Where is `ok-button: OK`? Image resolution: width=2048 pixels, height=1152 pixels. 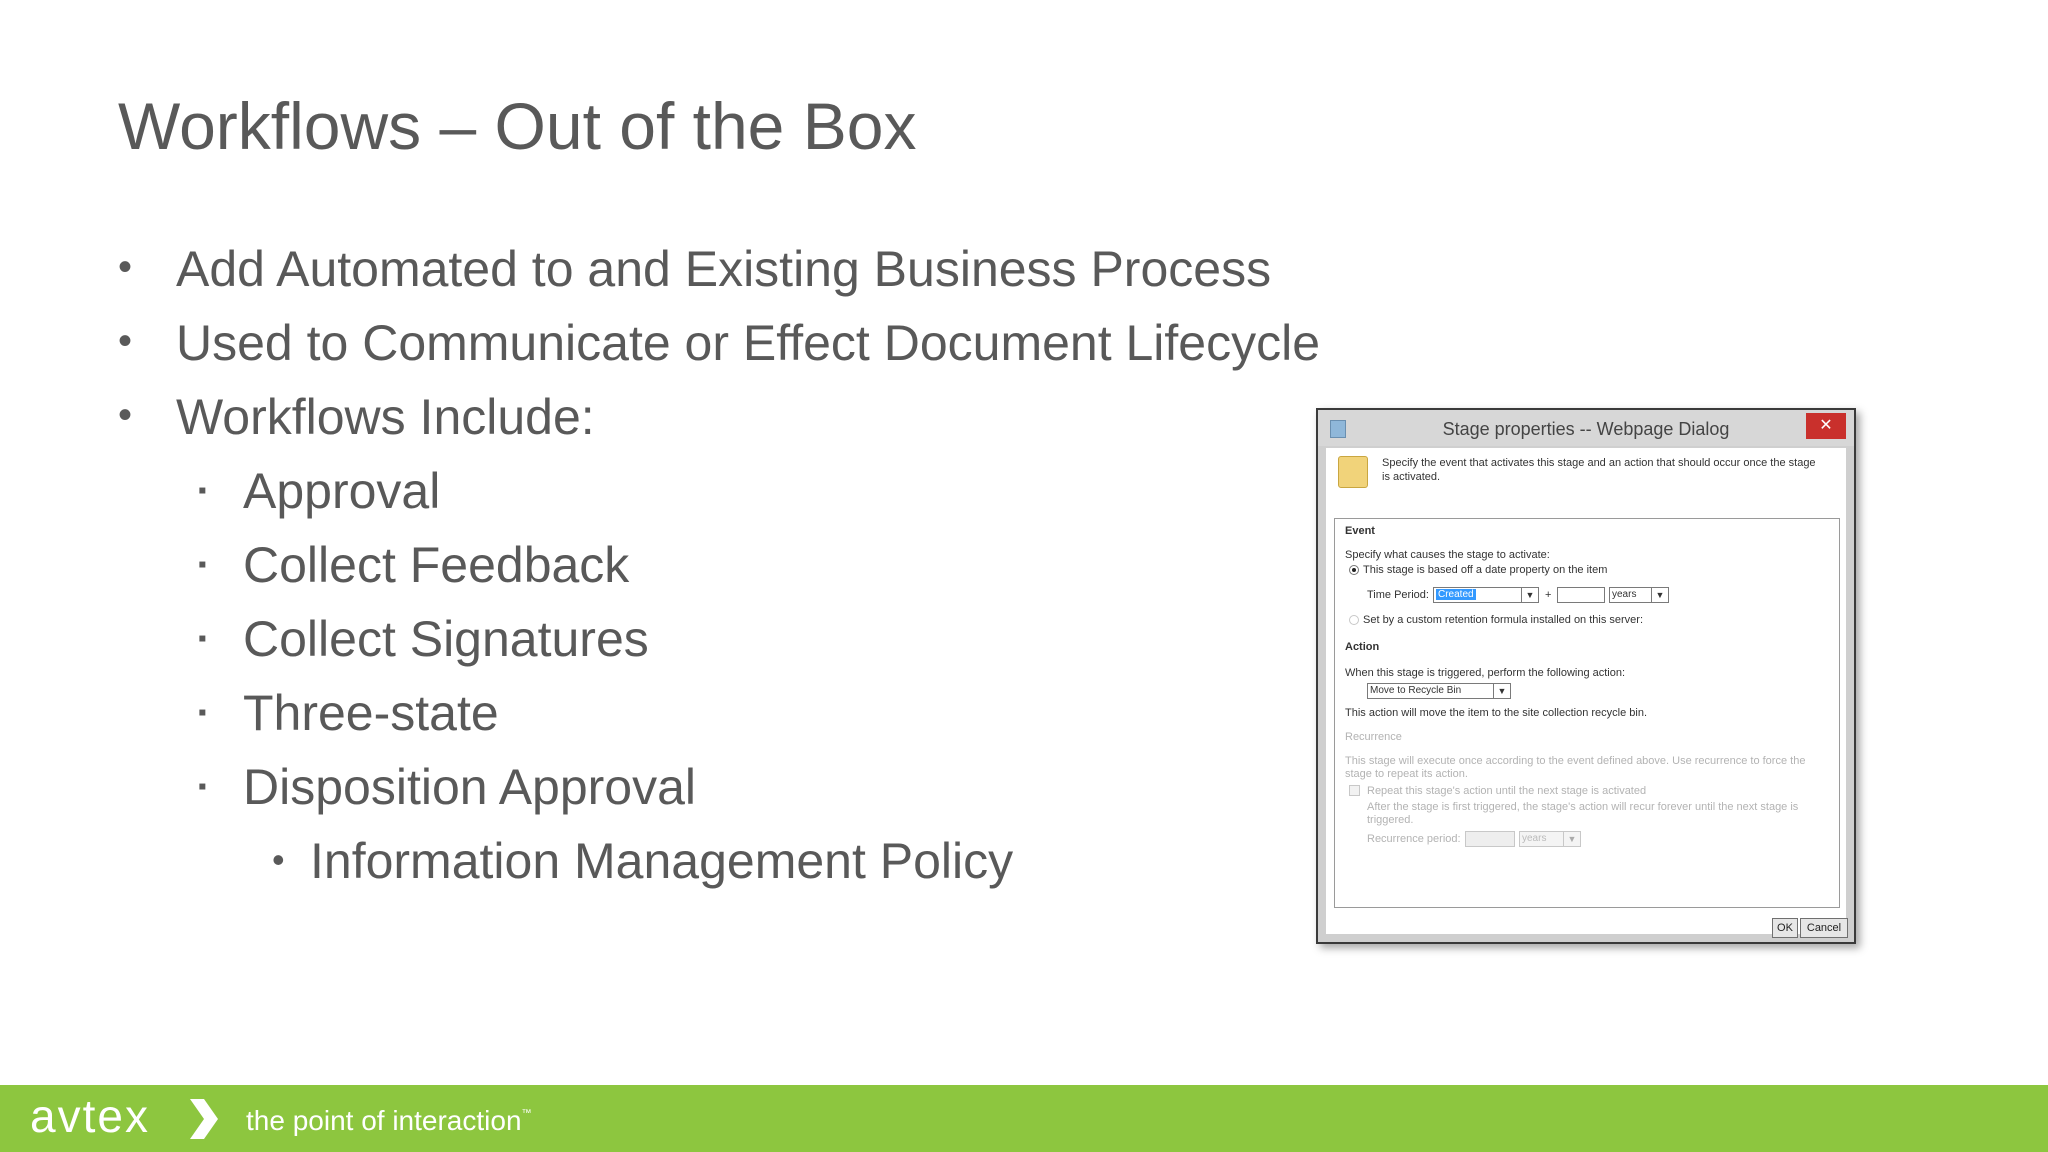 ok-button: OK is located at coordinates (1785, 928).